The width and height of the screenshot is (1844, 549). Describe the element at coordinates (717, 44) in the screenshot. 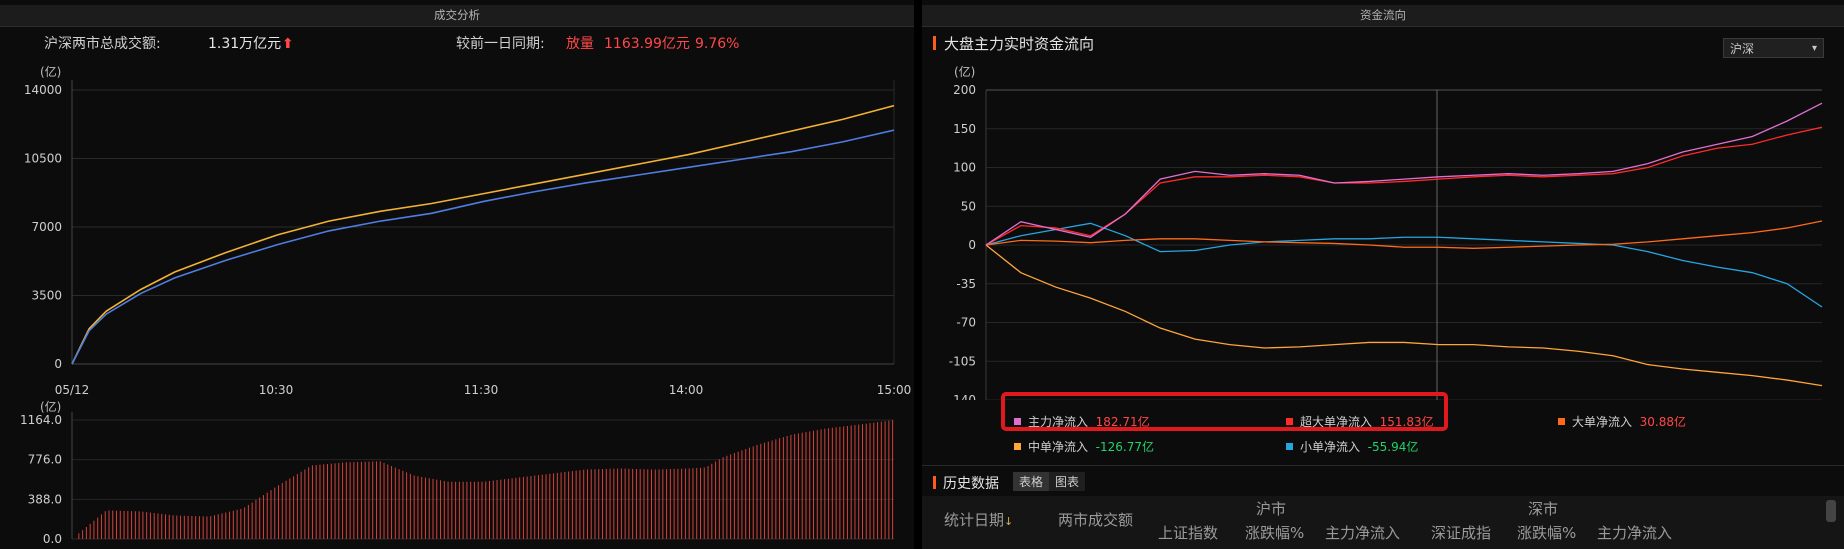

I see `compare-pct: 9.76%` at that location.